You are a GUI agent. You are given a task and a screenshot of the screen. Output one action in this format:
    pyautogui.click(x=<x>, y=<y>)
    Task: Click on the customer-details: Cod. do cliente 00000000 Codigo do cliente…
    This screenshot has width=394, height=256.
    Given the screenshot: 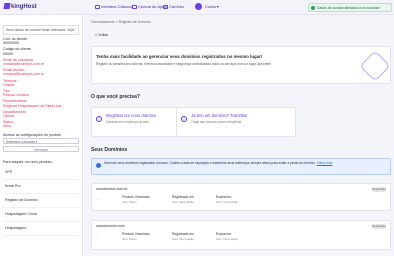 What is the action you would take?
    pyautogui.click(x=41, y=83)
    